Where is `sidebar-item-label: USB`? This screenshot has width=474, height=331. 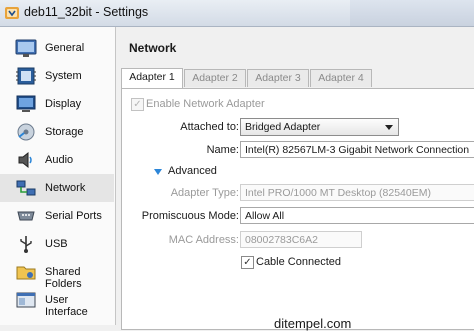 sidebar-item-label: USB is located at coordinates (56, 244).